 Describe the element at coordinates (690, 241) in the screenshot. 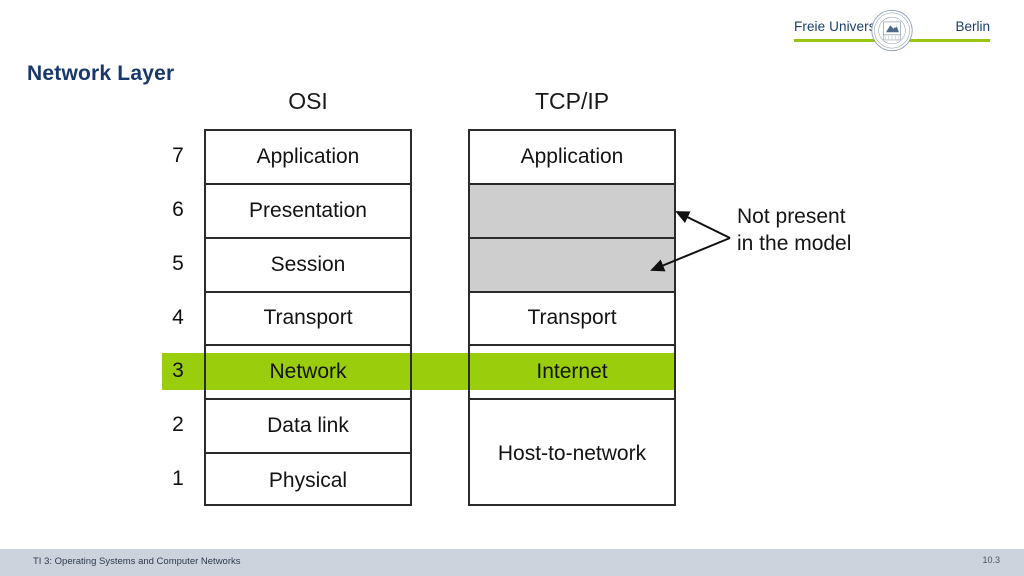

I see `callout-arrows-icon` at that location.